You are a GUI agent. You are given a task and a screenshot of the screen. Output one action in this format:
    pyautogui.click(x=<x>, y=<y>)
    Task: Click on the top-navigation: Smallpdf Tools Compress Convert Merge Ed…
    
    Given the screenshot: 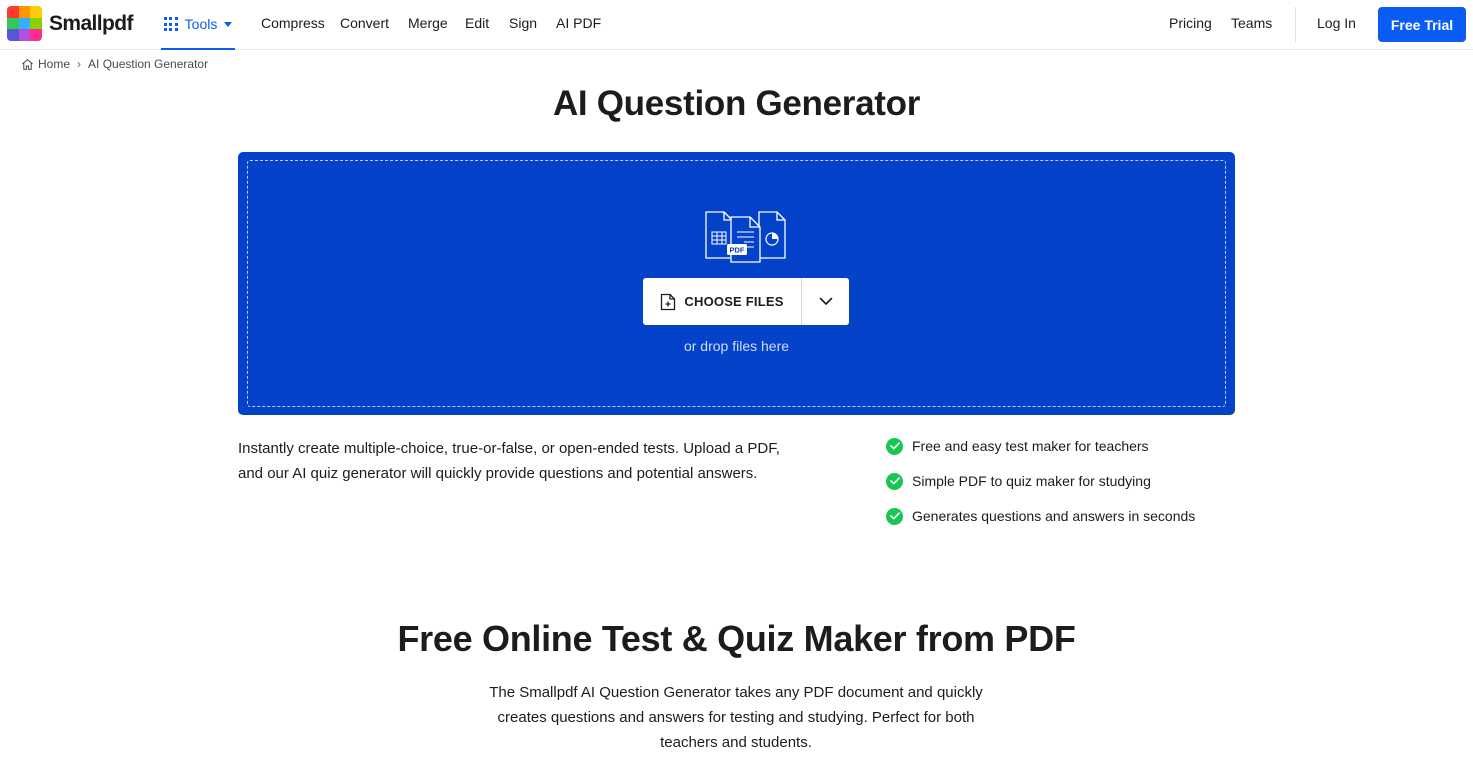 What is the action you would take?
    pyautogui.click(x=736, y=25)
    